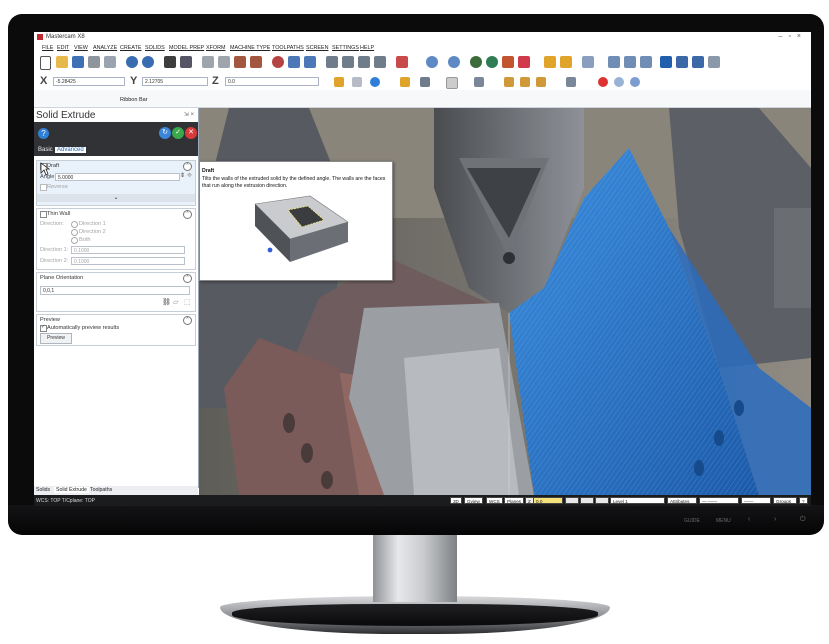 The image size is (829, 644). I want to click on clear-icon, so click(603, 82).